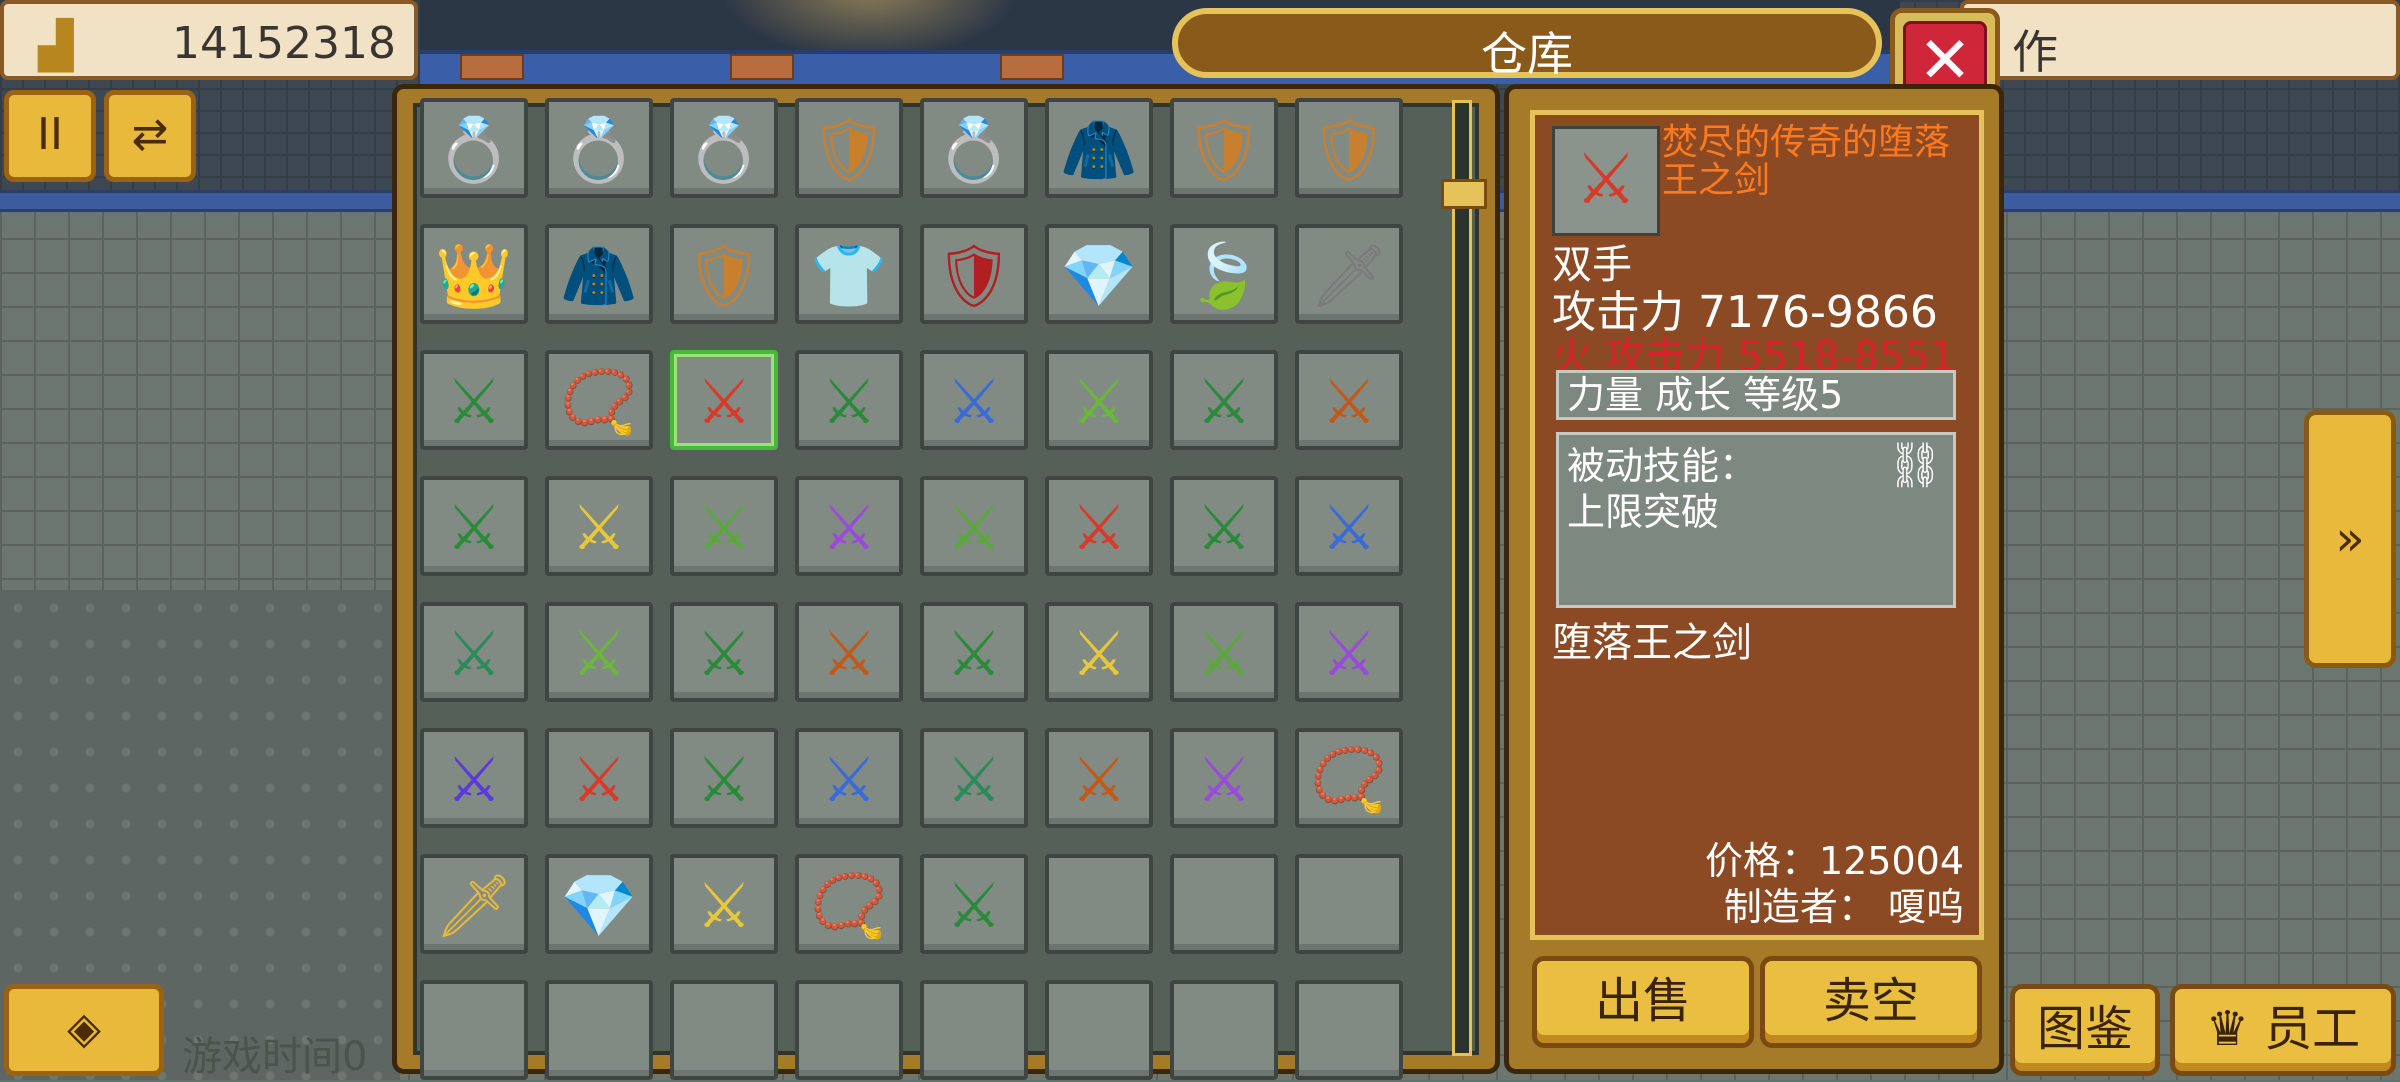 The height and width of the screenshot is (1082, 2400). I want to click on ring-purple-icon: 💍, so click(599, 149).